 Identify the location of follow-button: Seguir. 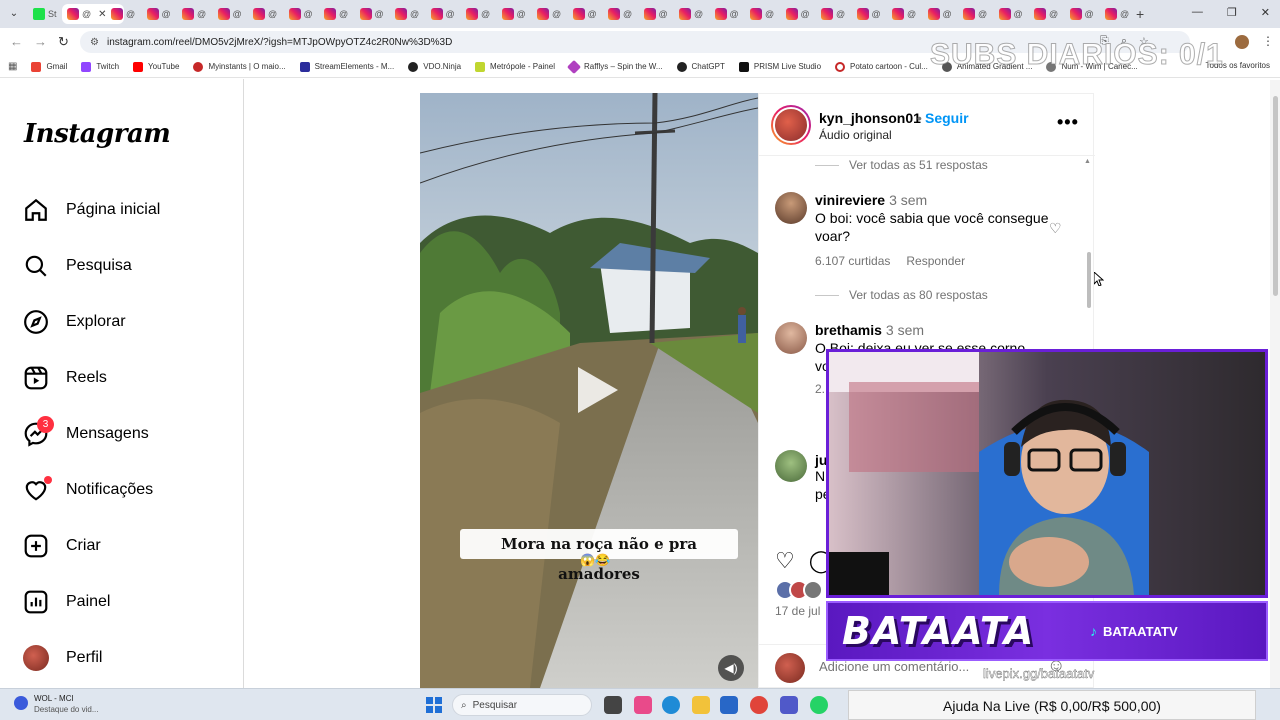
(947, 118).